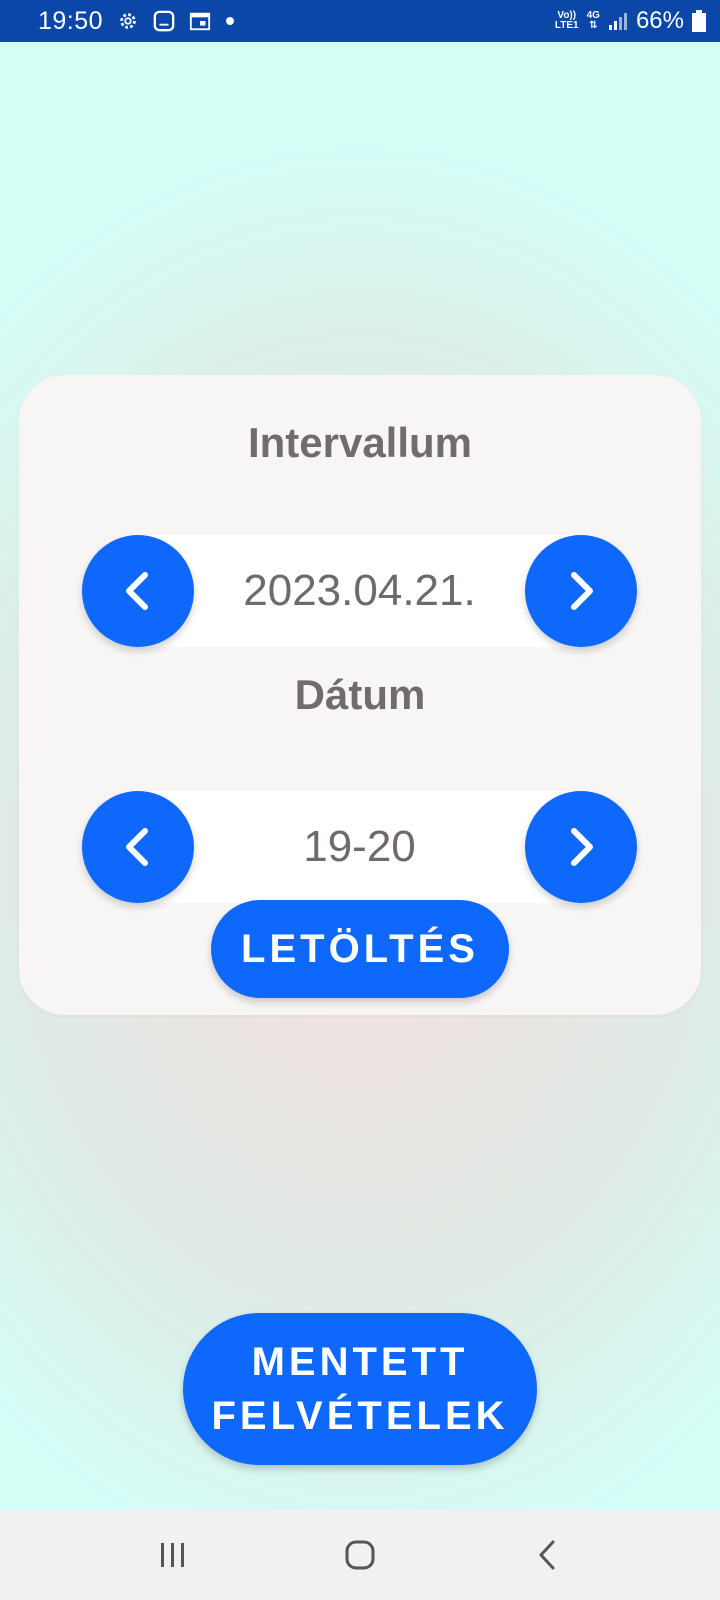 Image resolution: width=720 pixels, height=1600 pixels. I want to click on signal-icon, so click(618, 21).